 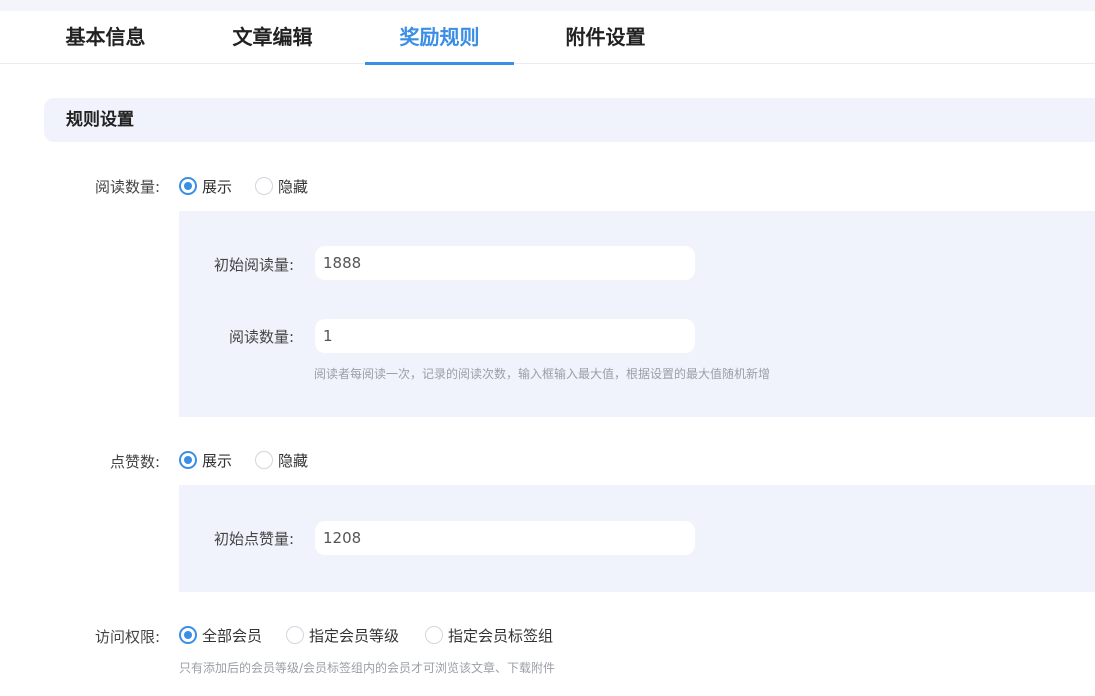 I want to click on read-count-input: 1, so click(x=505, y=336).